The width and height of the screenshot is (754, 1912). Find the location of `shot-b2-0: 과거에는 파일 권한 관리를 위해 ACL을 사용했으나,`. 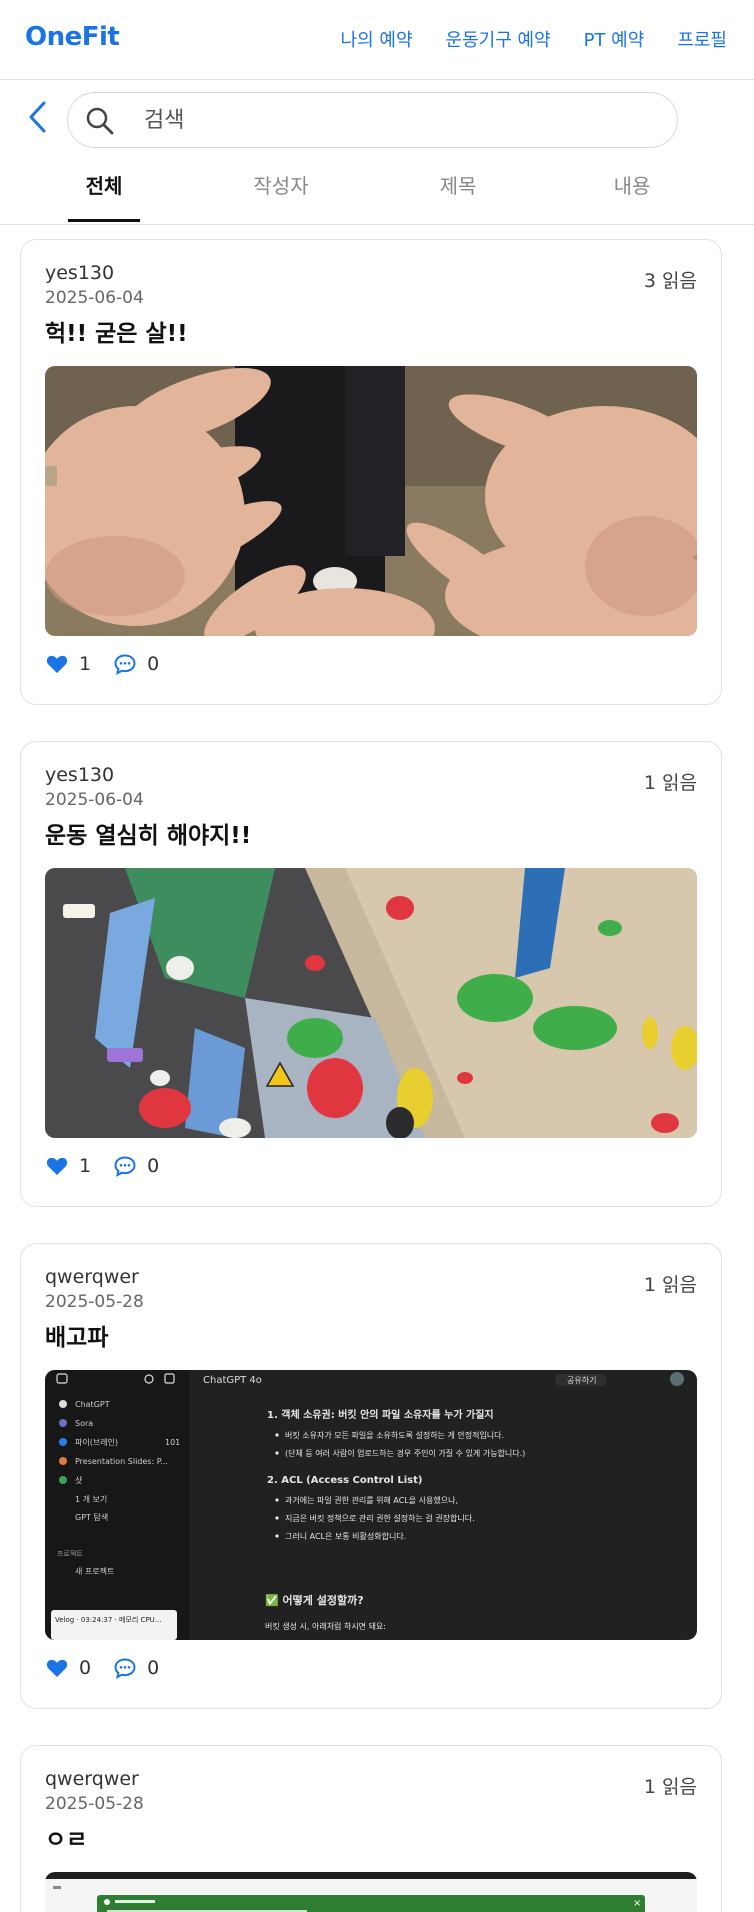

shot-b2-0: 과거에는 파일 권한 관리를 위해 ACL을 사용했으나, is located at coordinates (371, 1500).